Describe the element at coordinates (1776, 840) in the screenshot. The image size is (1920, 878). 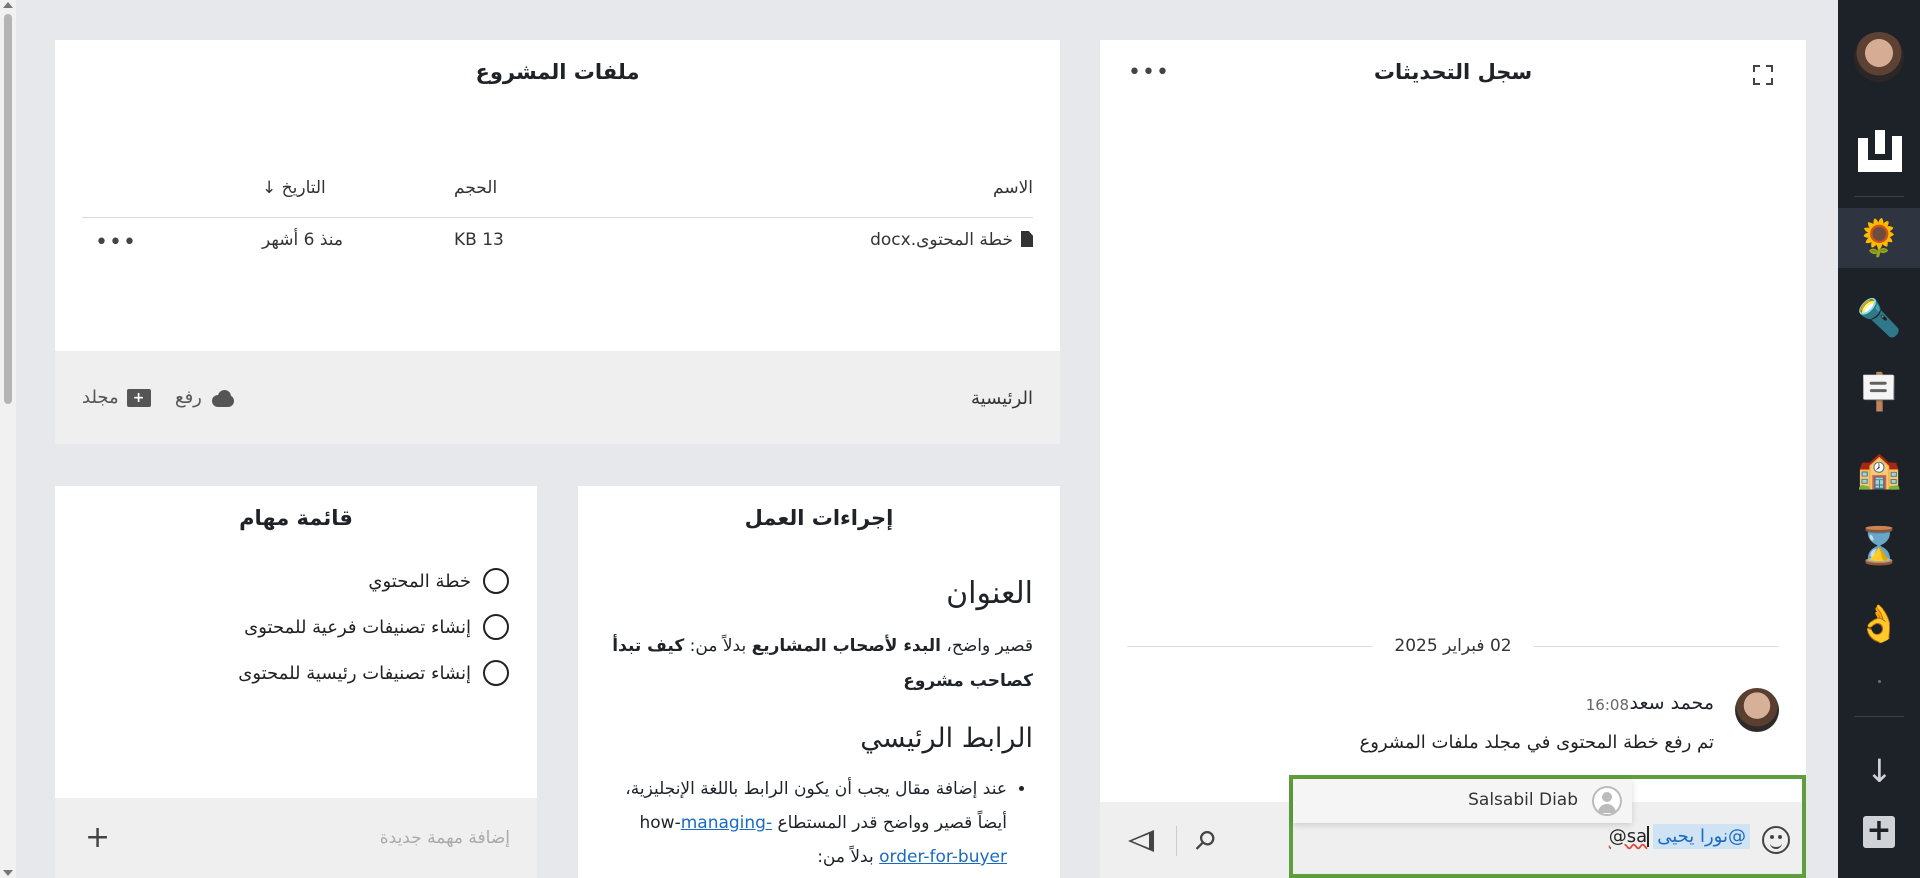
I see `emoji-icon` at that location.